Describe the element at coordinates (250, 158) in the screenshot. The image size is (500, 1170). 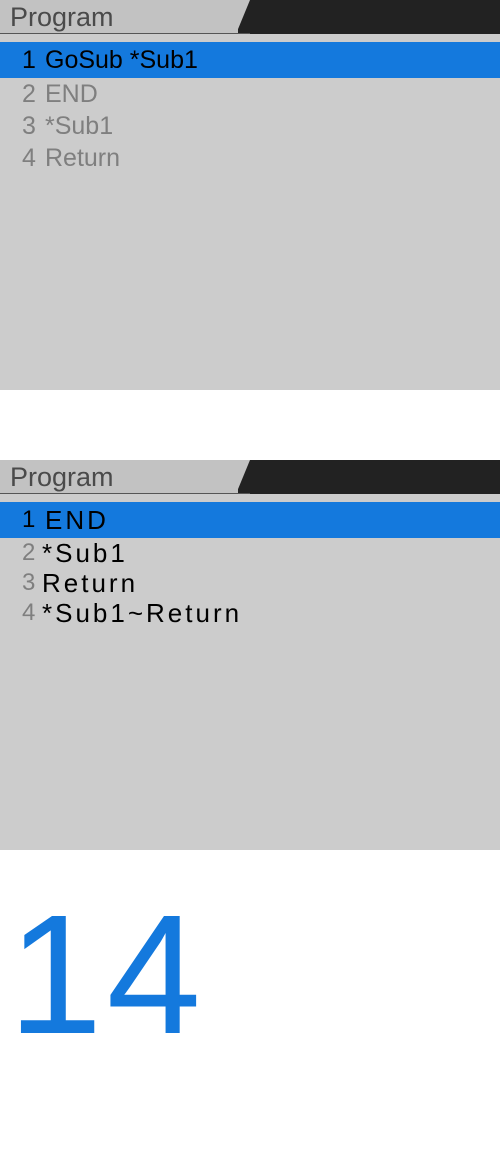
I see `program-line: 4 Return` at that location.